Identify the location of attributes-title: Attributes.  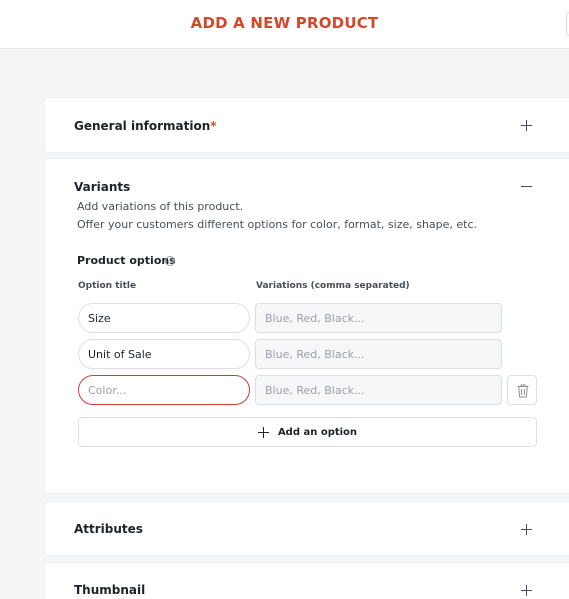
(108, 529).